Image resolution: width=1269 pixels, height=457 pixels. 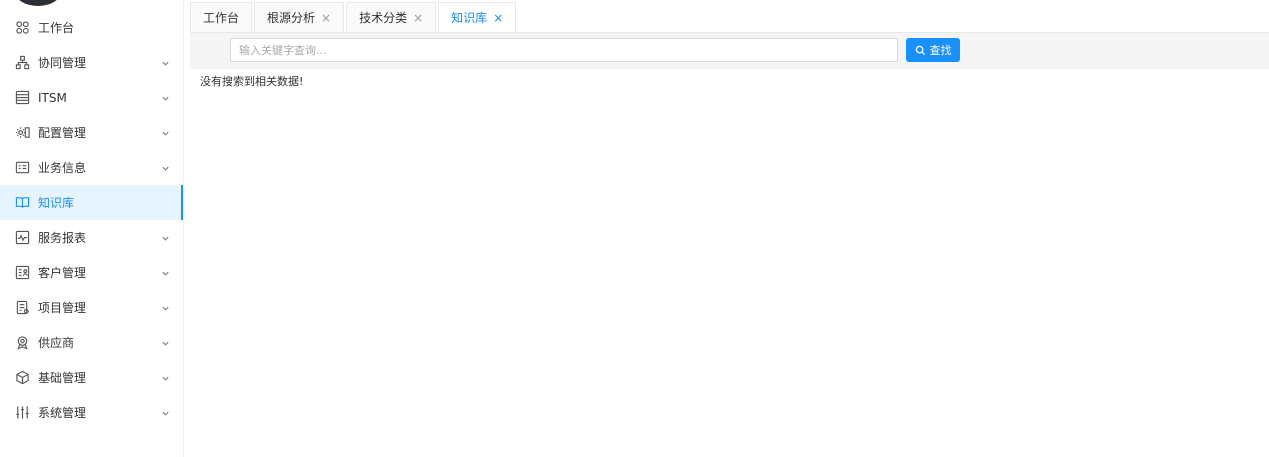 I want to click on empty-result-message: 没有搜索到相关数据!, so click(x=252, y=81).